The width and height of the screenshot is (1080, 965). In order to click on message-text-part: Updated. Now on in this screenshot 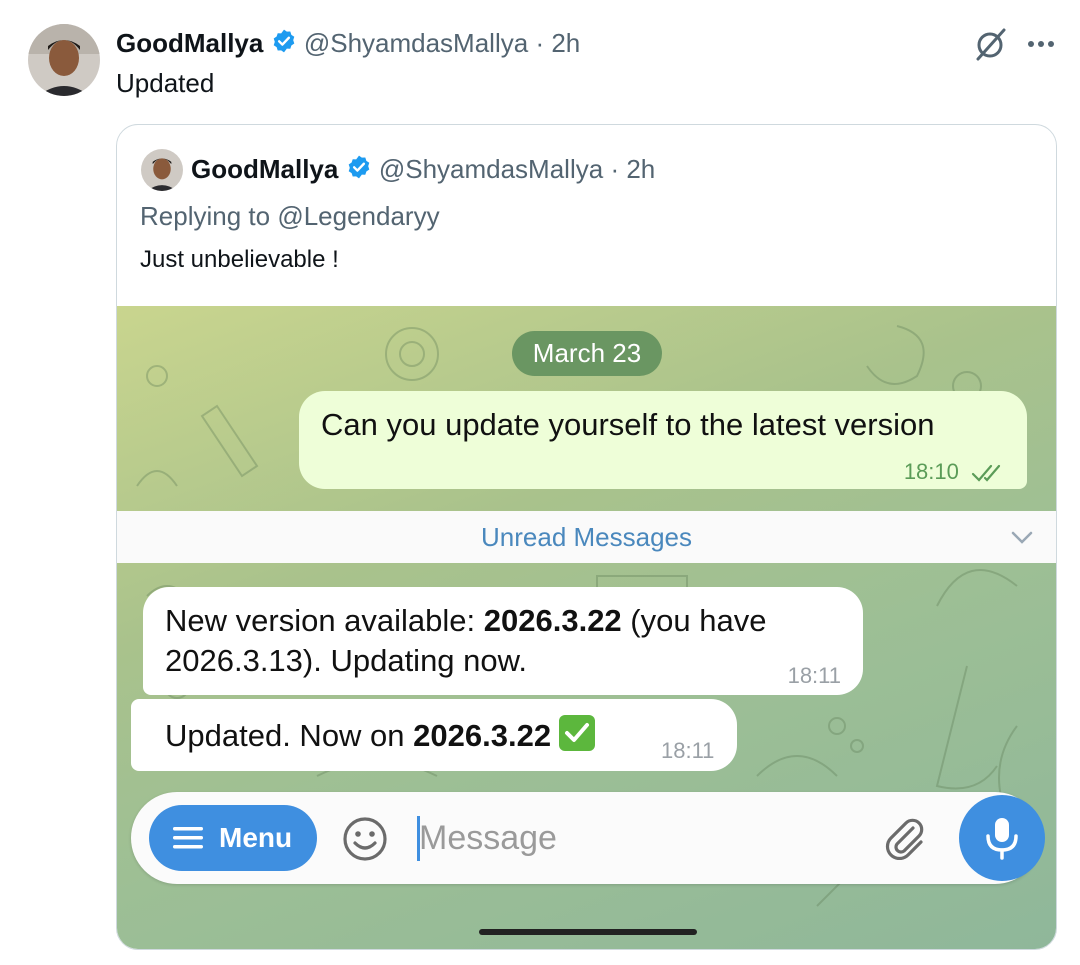, I will do `click(289, 735)`.